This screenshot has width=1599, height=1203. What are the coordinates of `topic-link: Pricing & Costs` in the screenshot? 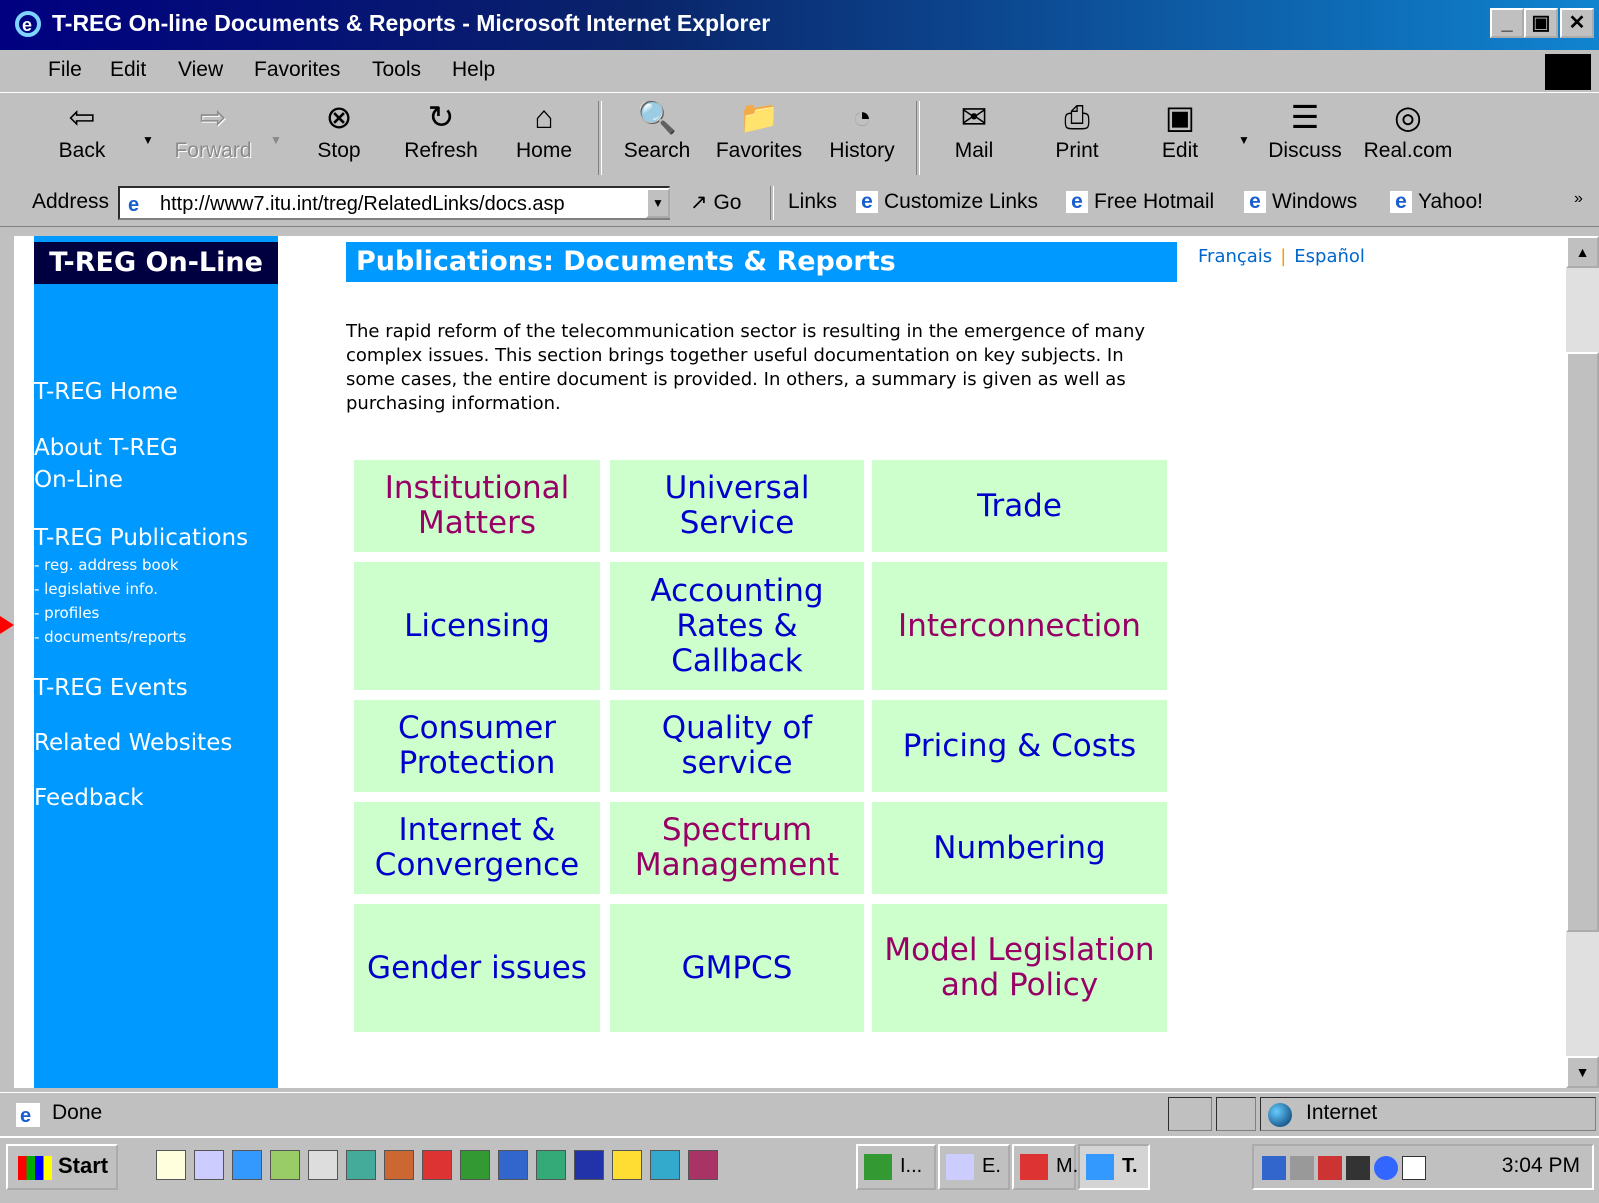 It's located at (1019, 746).